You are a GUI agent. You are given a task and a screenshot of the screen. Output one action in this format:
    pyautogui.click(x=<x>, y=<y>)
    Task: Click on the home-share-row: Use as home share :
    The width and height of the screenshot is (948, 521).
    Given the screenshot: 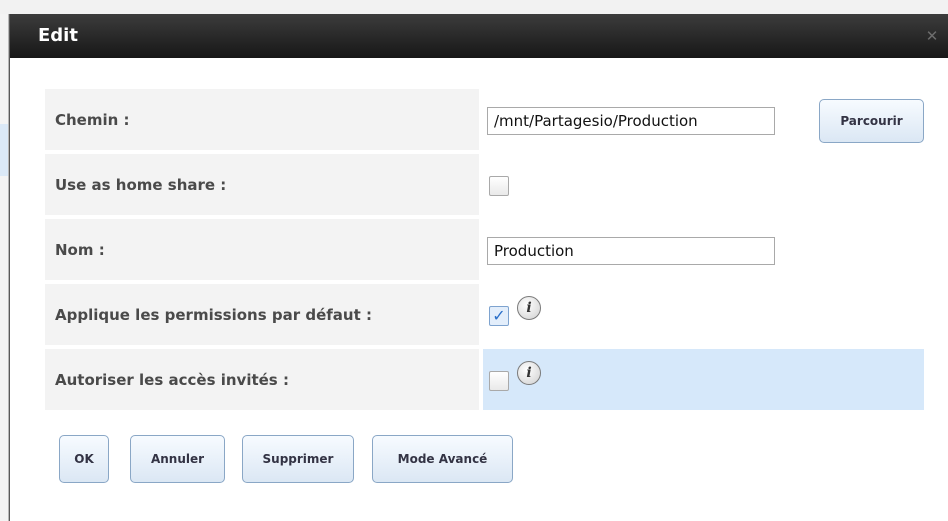 What is the action you would take?
    pyautogui.click(x=484, y=184)
    